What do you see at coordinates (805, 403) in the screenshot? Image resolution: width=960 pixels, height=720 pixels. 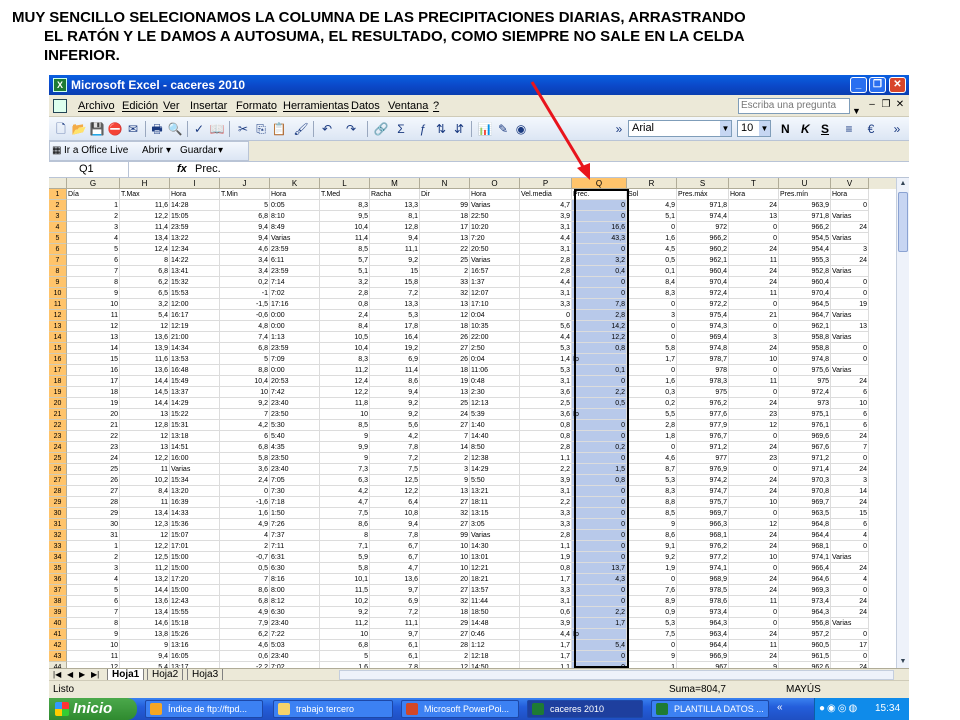 I see `table-cell: 973` at bounding box center [805, 403].